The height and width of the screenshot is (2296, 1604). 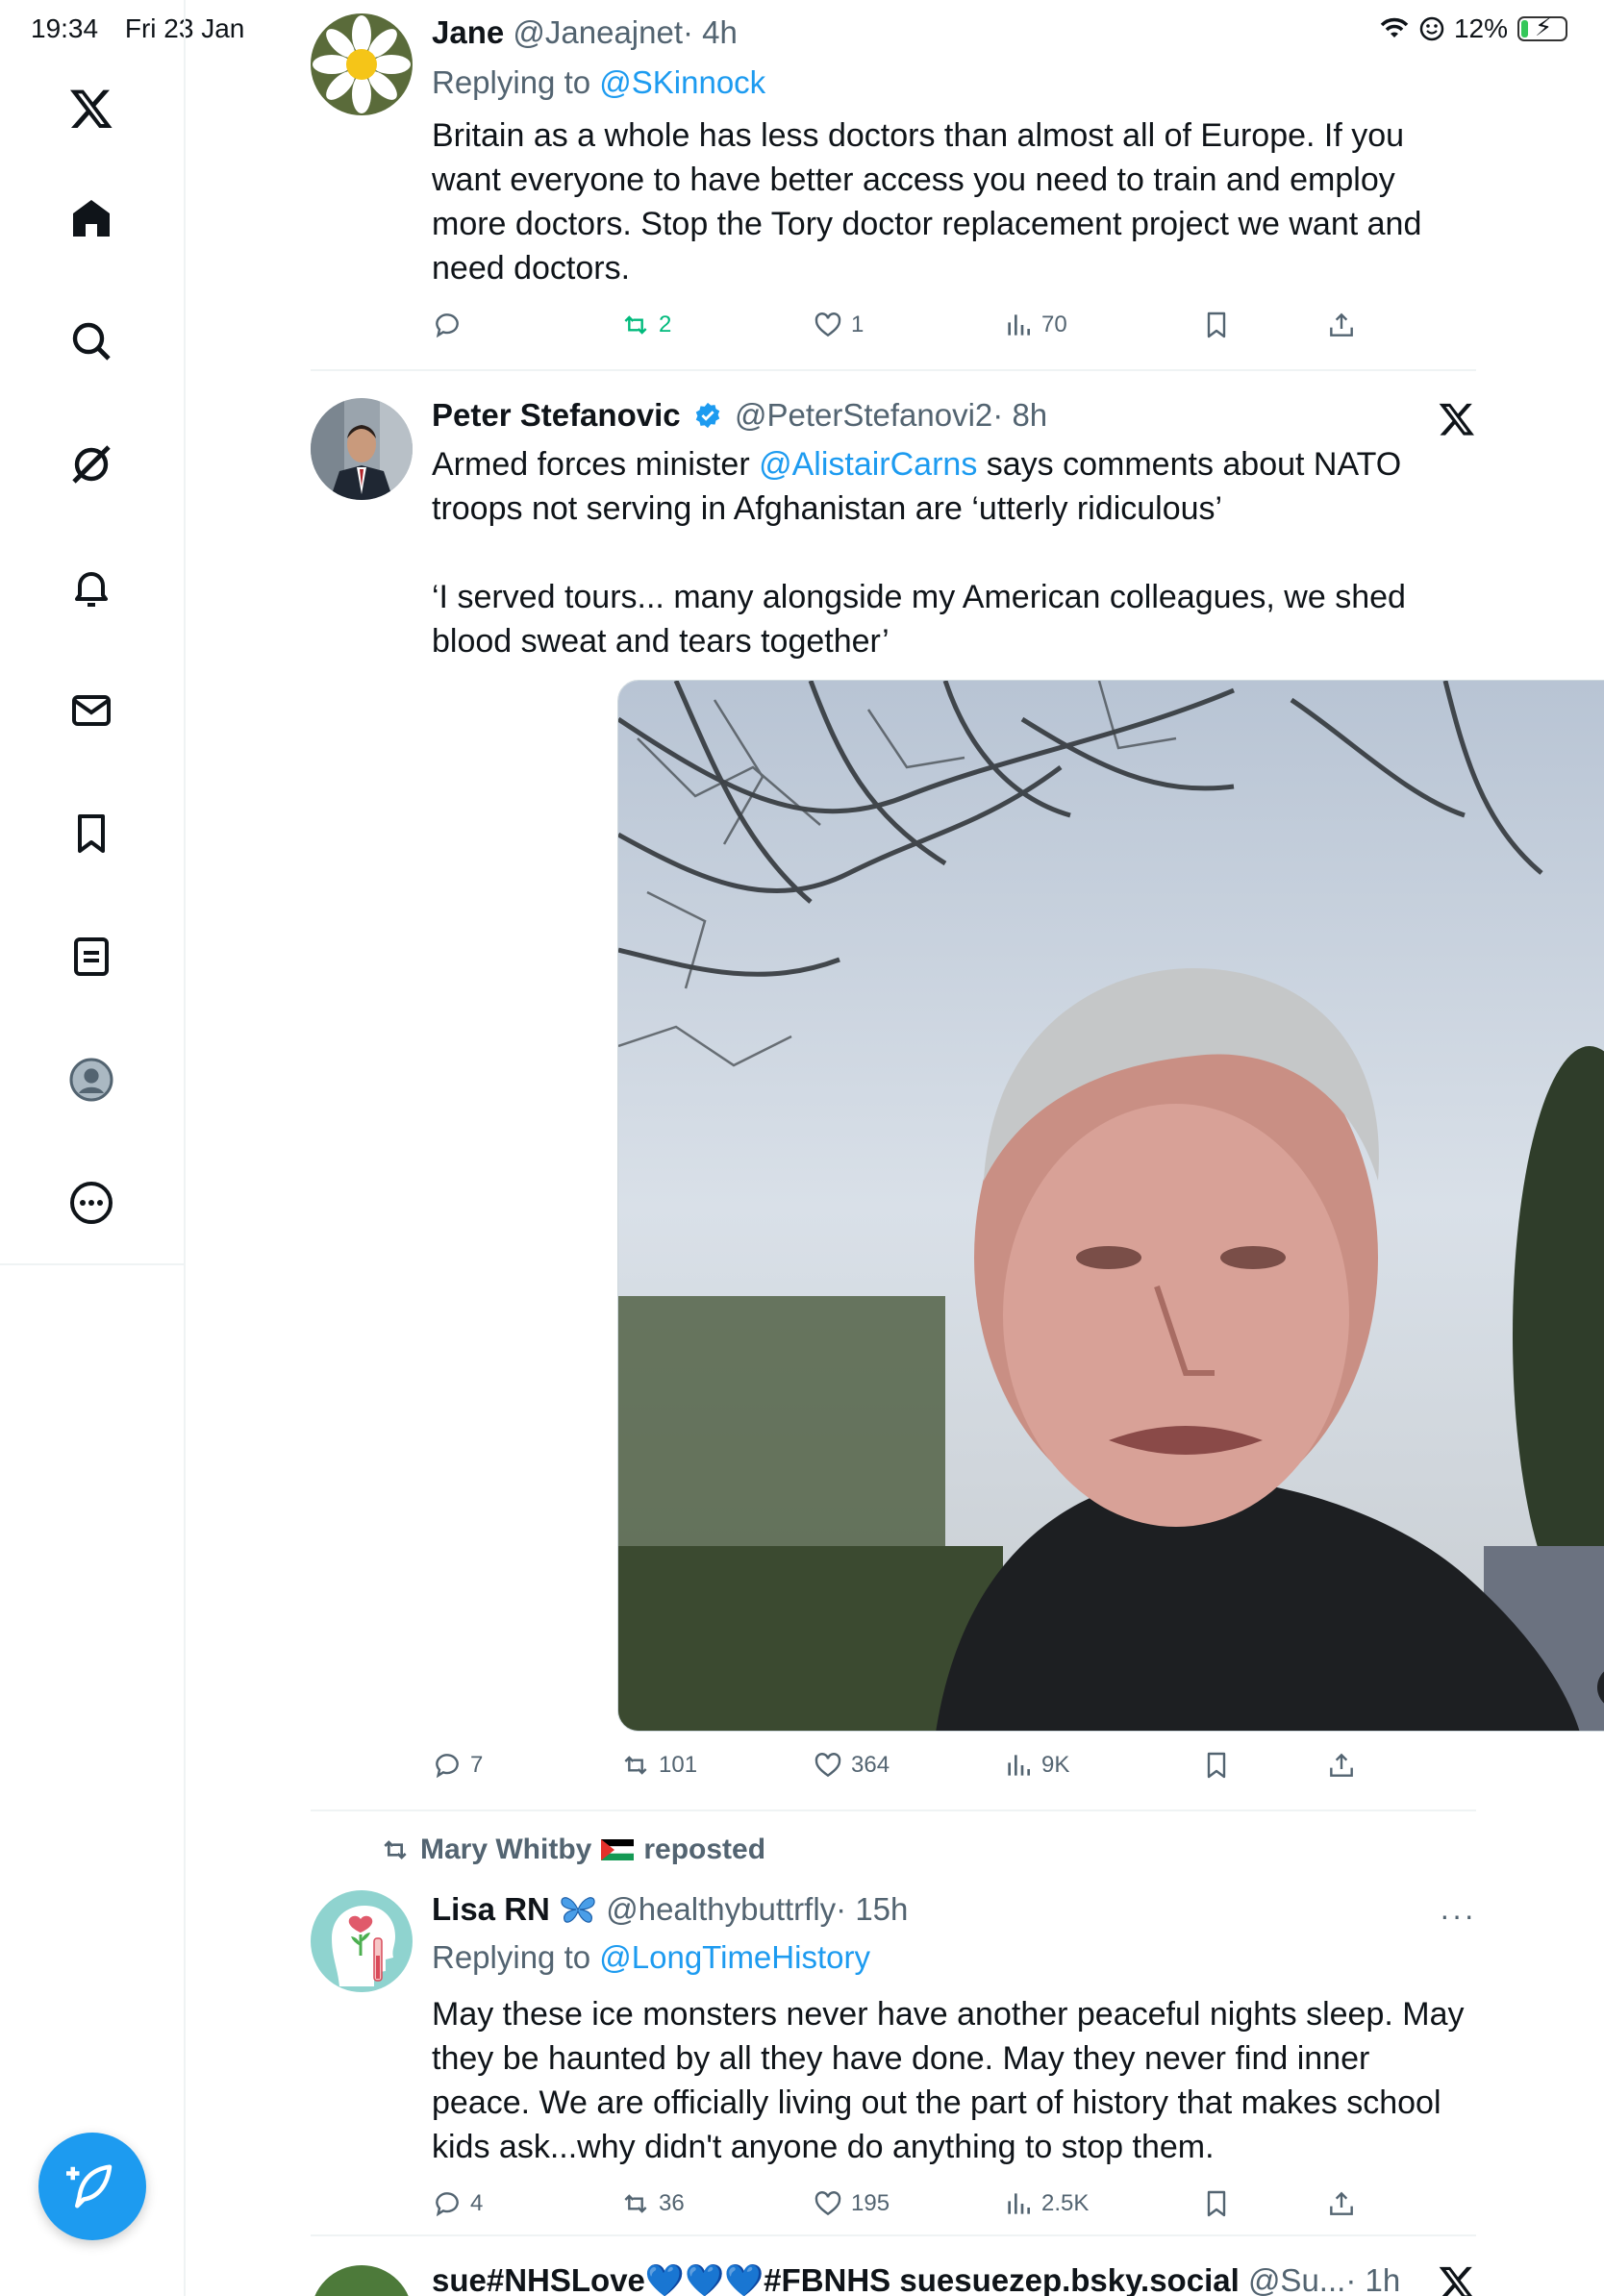 I want to click on tweet-time: · 1h, so click(x=1372, y=2279).